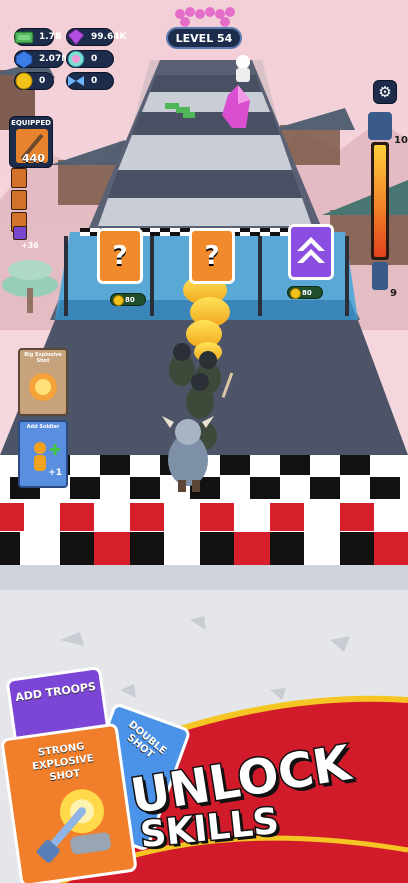 The height and width of the screenshot is (883, 408). What do you see at coordinates (43, 454) in the screenshot?
I see `add-soldier-card: Add Soldier +1` at bounding box center [43, 454].